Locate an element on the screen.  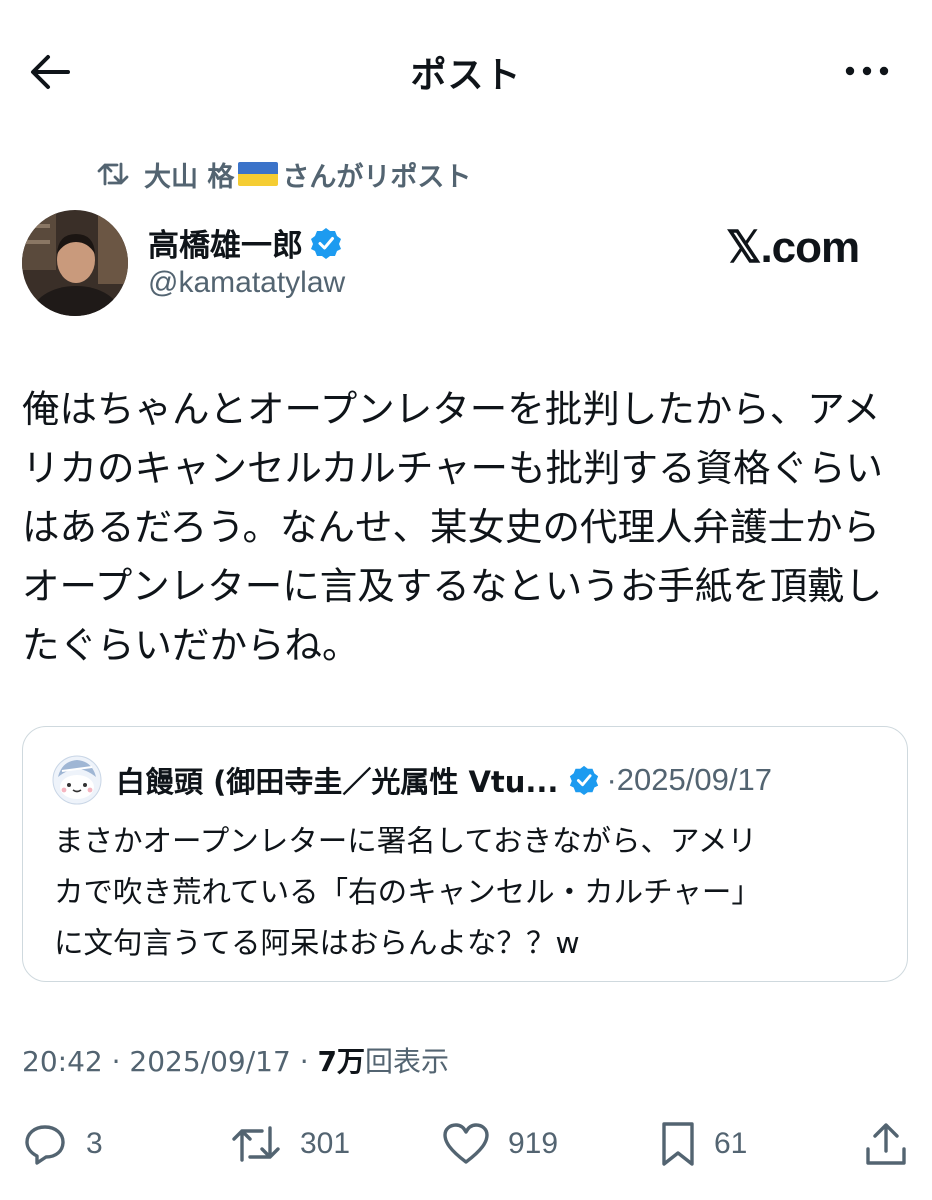
author-name-row: 高橋雄一郎 is located at coordinates (245, 242).